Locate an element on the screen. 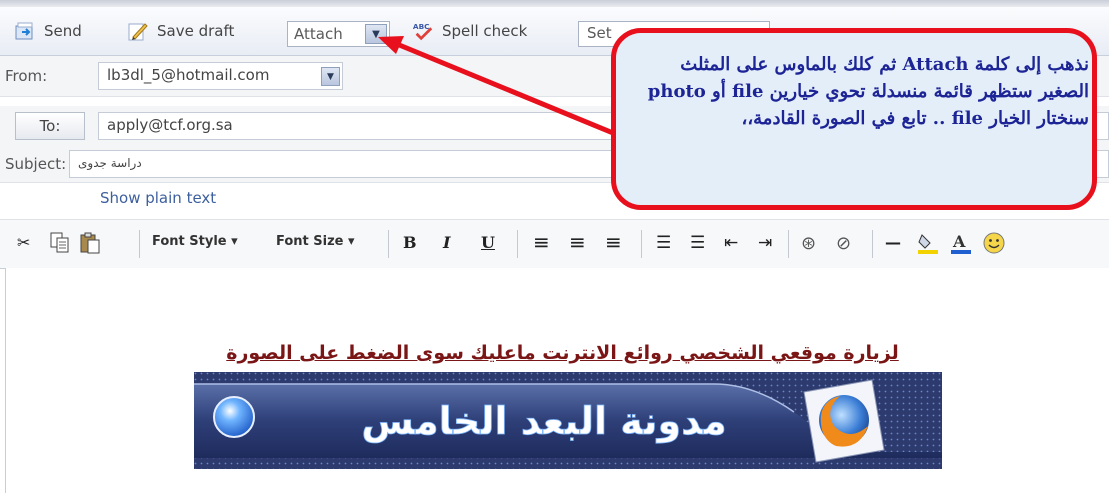 Image resolution: width=1109 pixels, height=493 pixels. cut-icon: ✂ is located at coordinates (23, 242).